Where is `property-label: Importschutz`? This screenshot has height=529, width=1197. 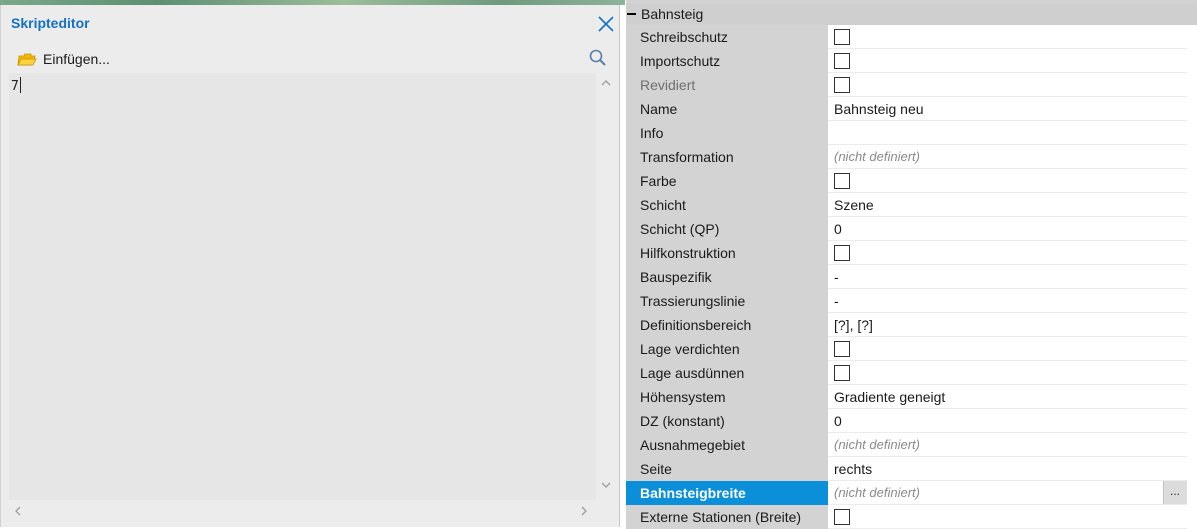
property-label: Importschutz is located at coordinates (727, 61).